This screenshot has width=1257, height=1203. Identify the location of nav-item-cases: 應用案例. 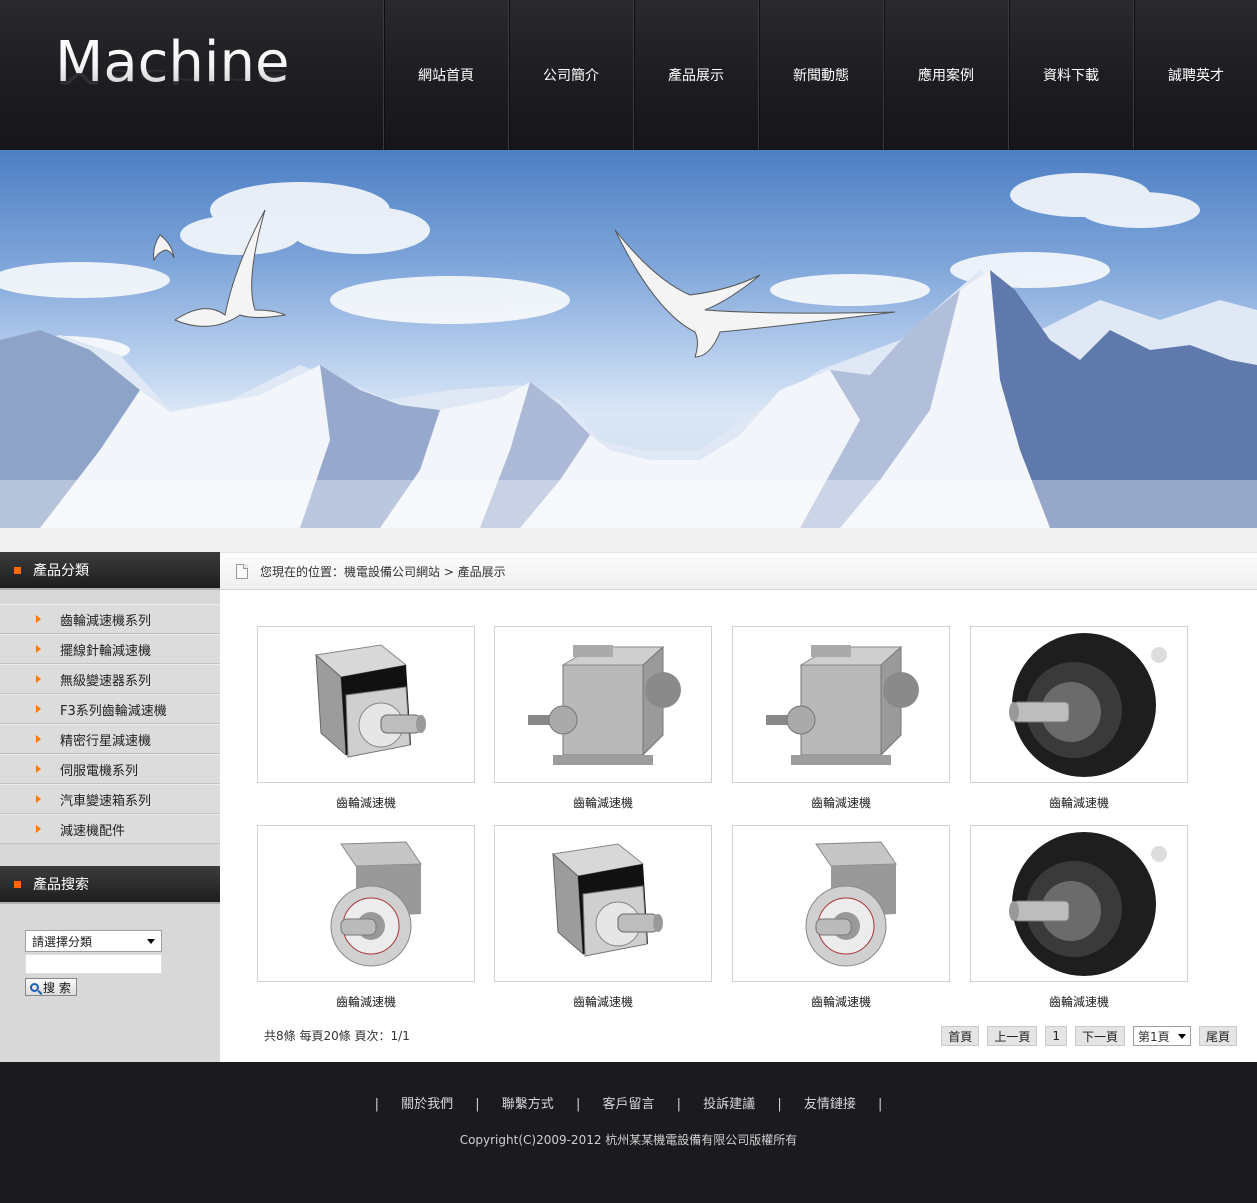
(945, 75).